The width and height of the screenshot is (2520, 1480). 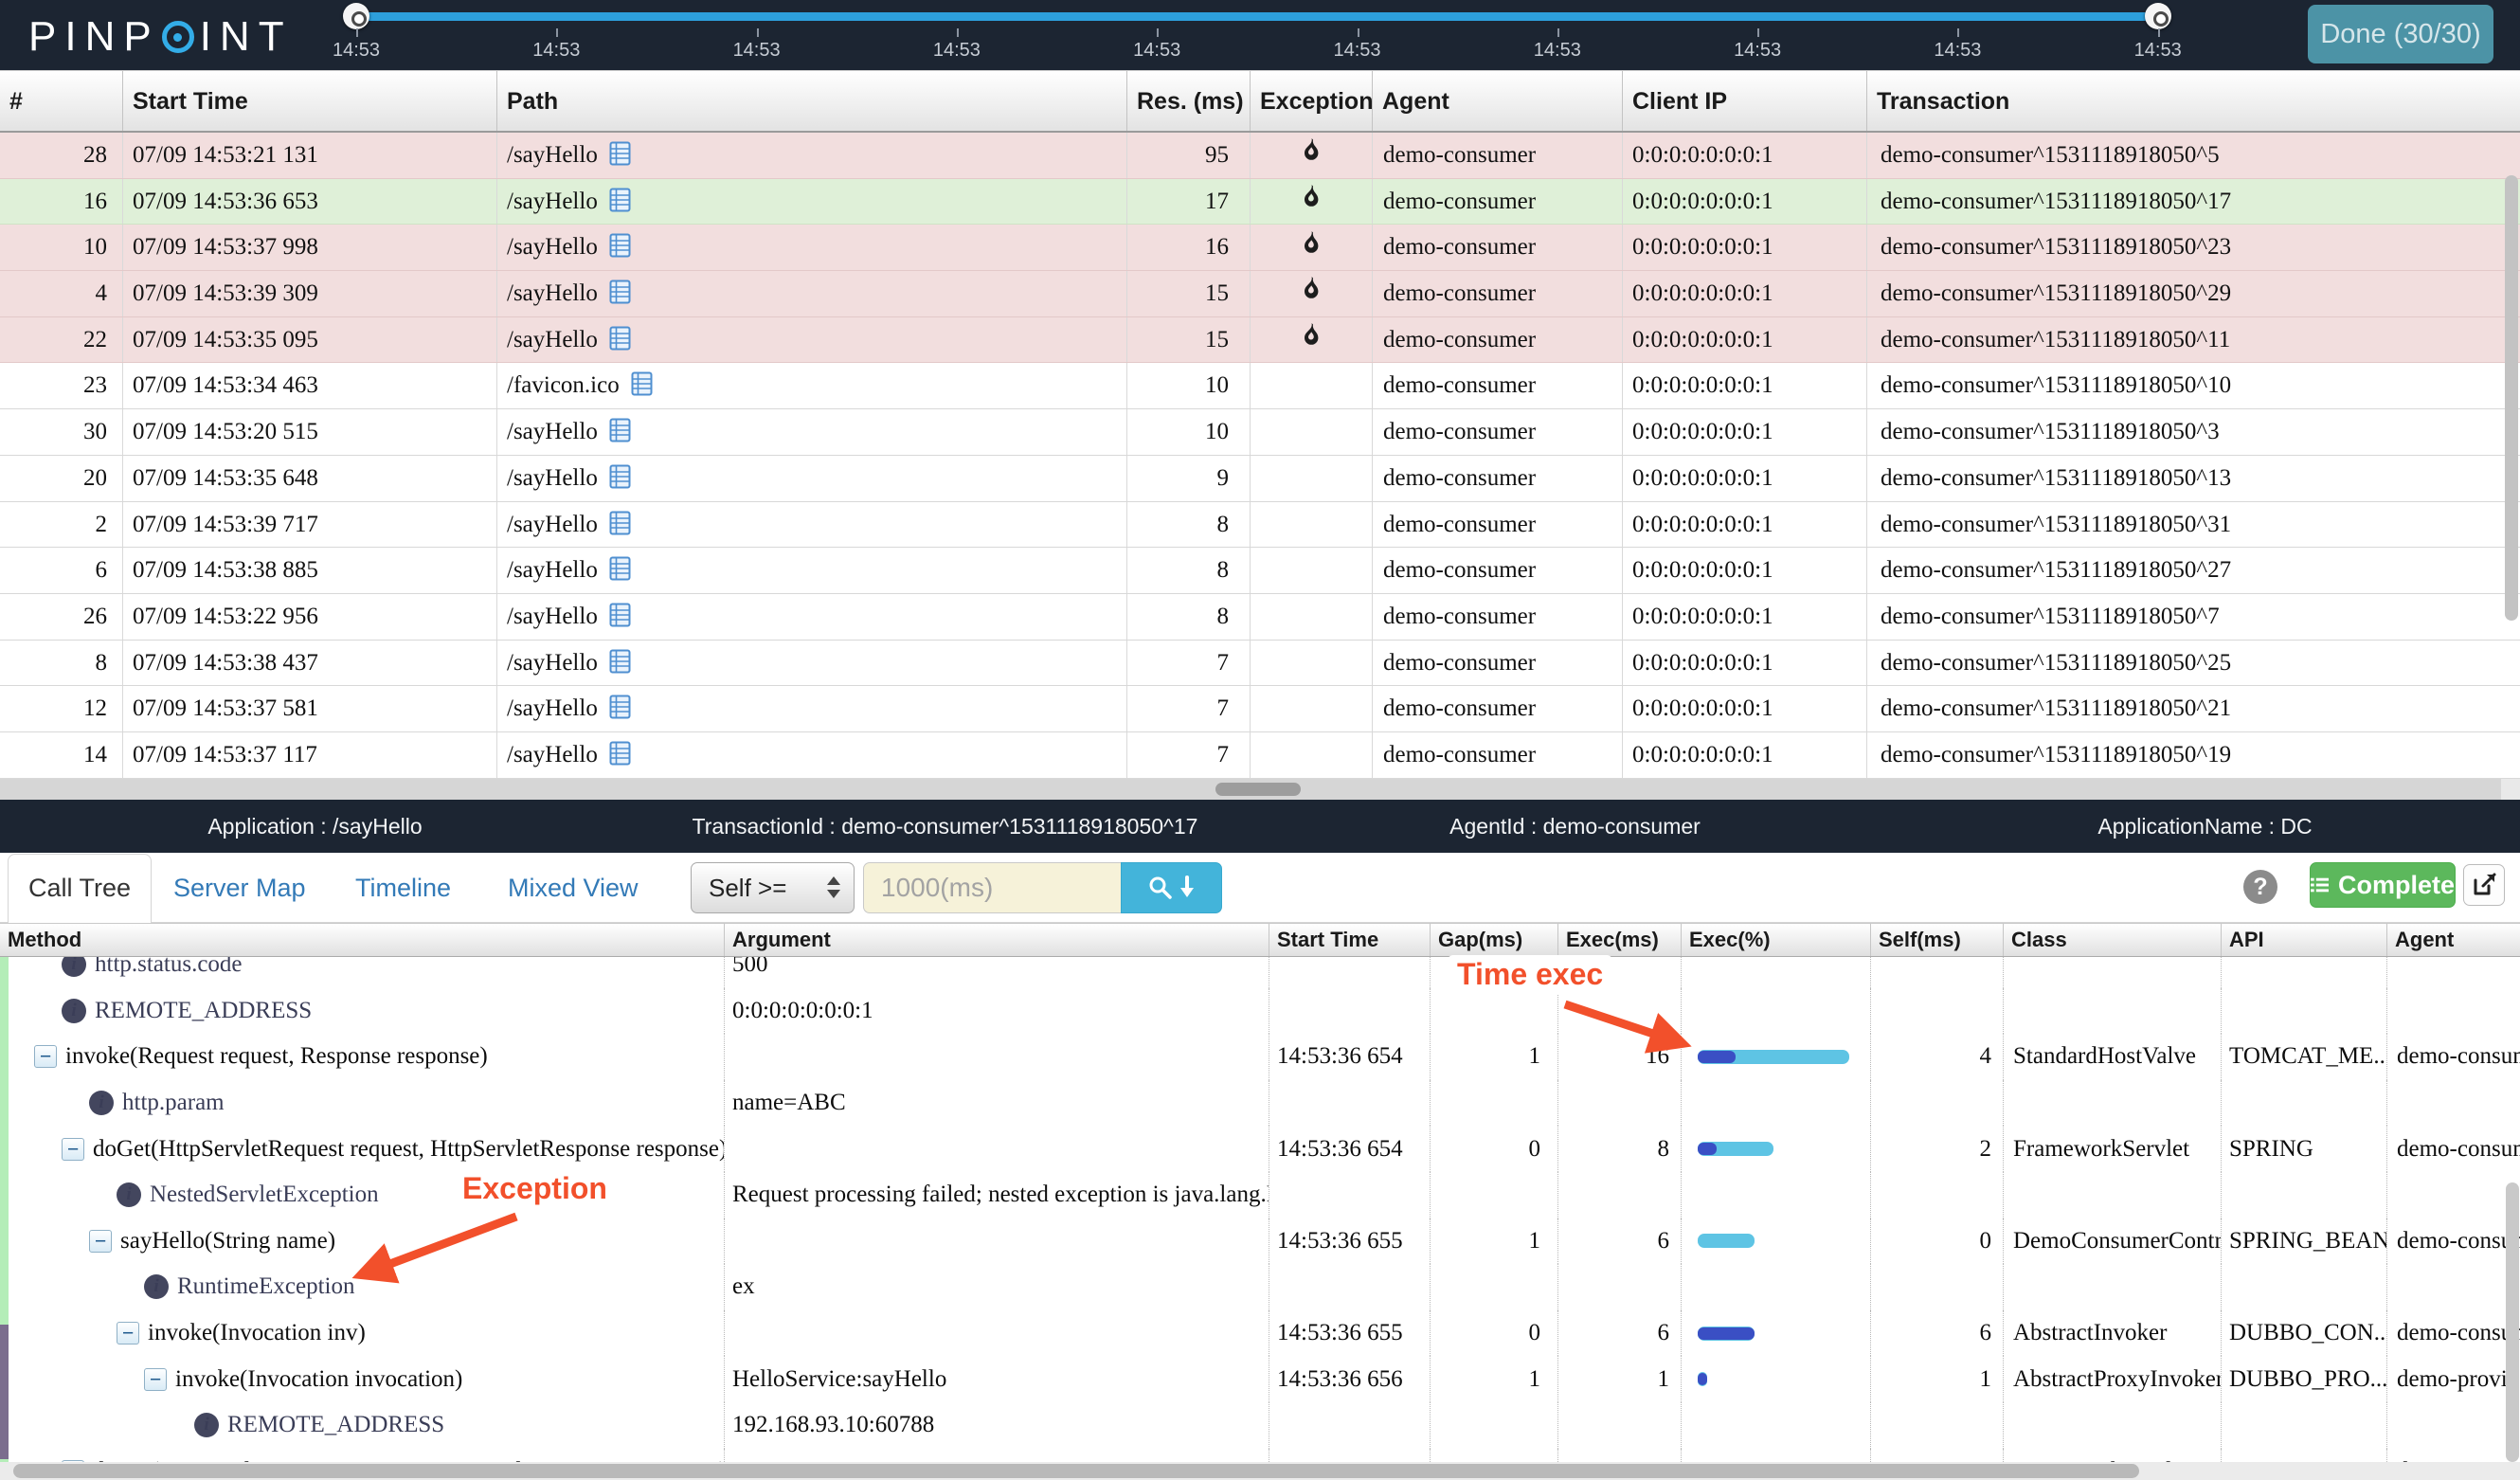 What do you see at coordinates (1257, 16) in the screenshot?
I see `time-range-slider-track` at bounding box center [1257, 16].